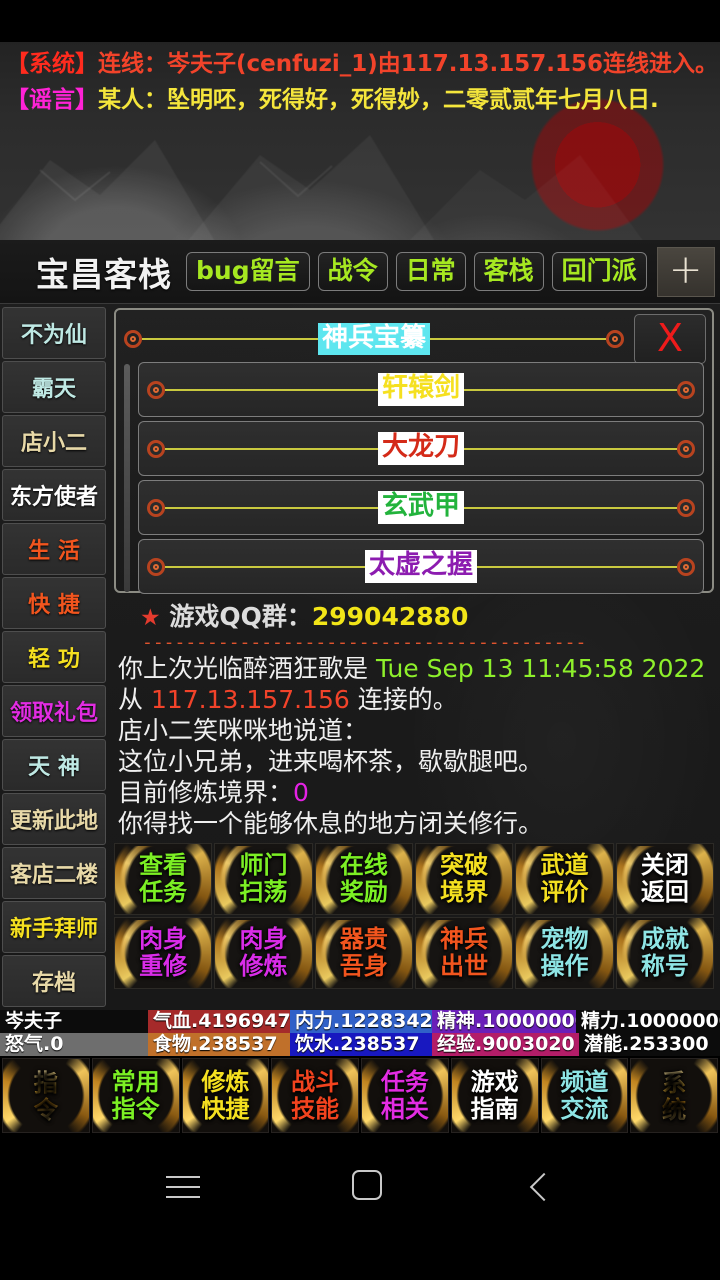  I want to click on star-icon: ★, so click(150, 618).